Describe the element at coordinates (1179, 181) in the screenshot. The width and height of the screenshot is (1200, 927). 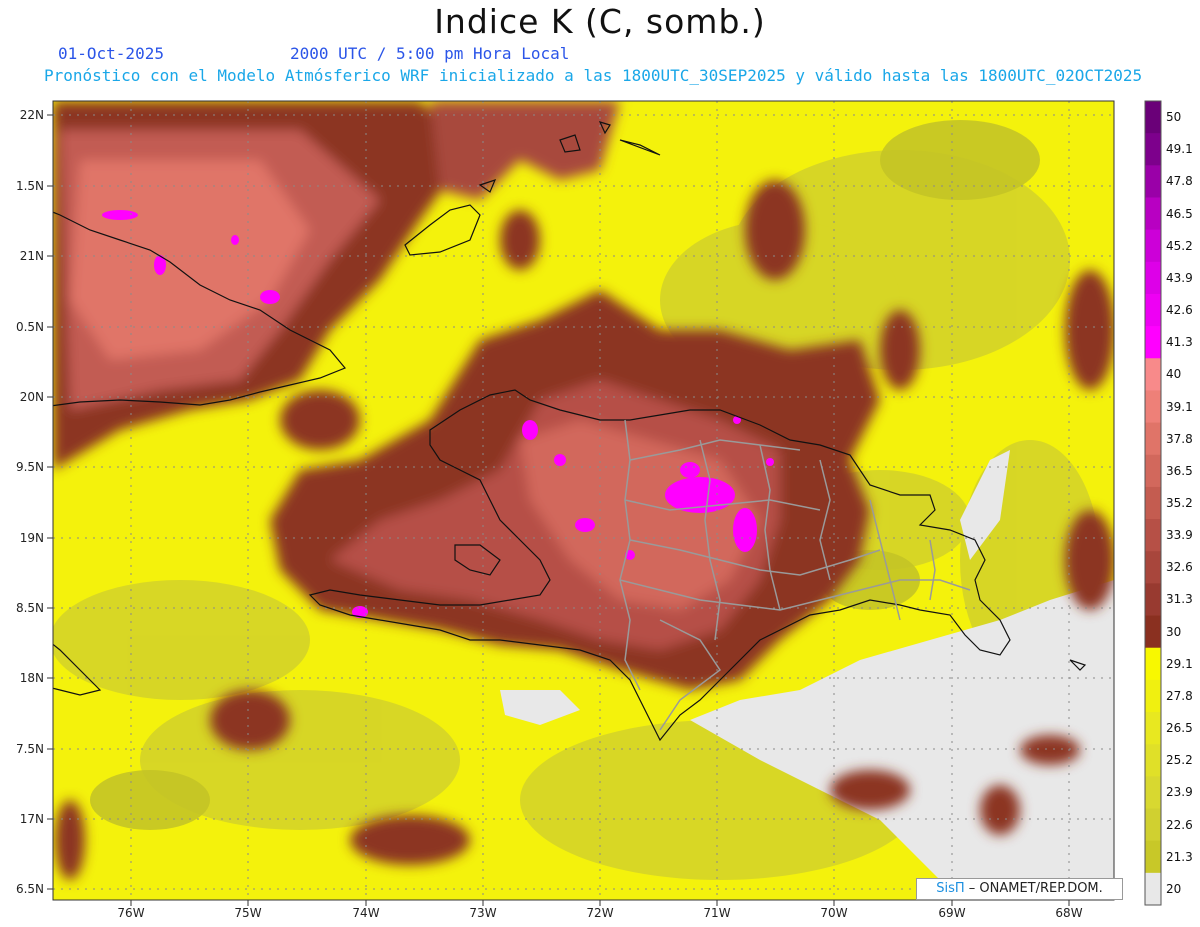
I see `colorbar-tick-label: 47.8` at that location.